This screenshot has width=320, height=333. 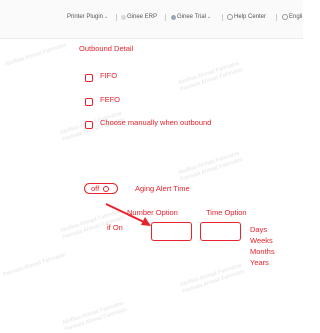 I want to click on time-option-select, so click(x=220, y=231).